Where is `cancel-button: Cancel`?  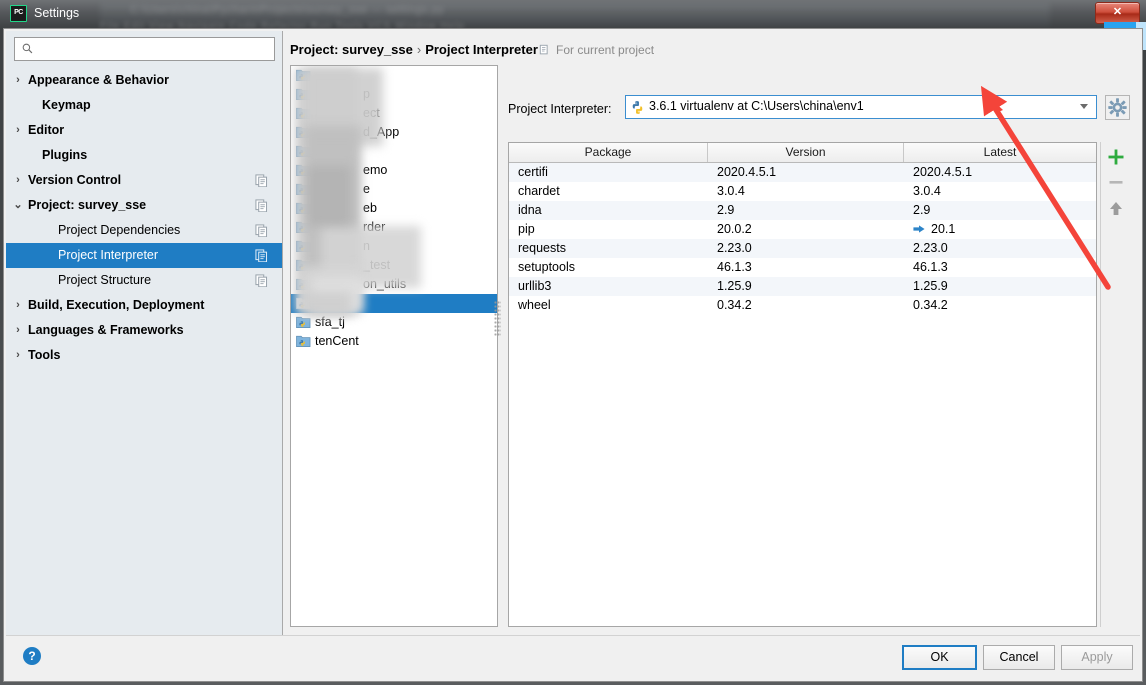 cancel-button: Cancel is located at coordinates (1019, 657).